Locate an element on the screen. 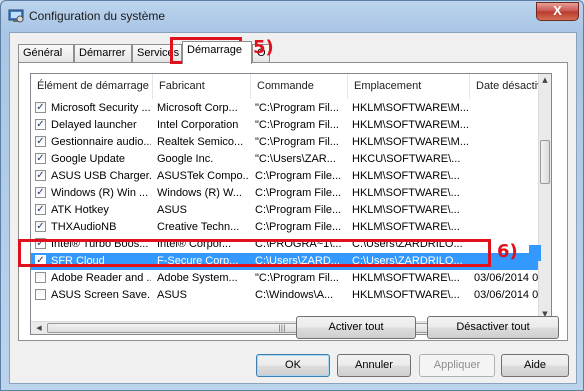  column-header-command: Commande is located at coordinates (299, 86).